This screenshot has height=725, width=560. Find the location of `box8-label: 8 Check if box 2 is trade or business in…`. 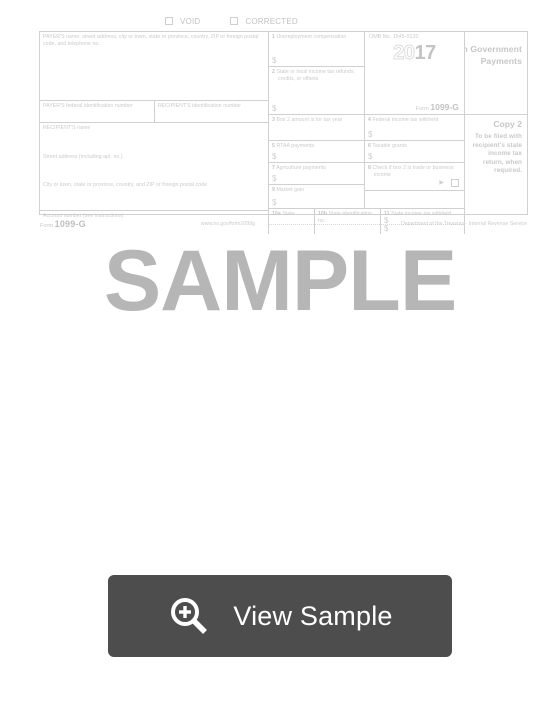

box8-label: 8 Check if box 2 is trade or business in… is located at coordinates (411, 171).